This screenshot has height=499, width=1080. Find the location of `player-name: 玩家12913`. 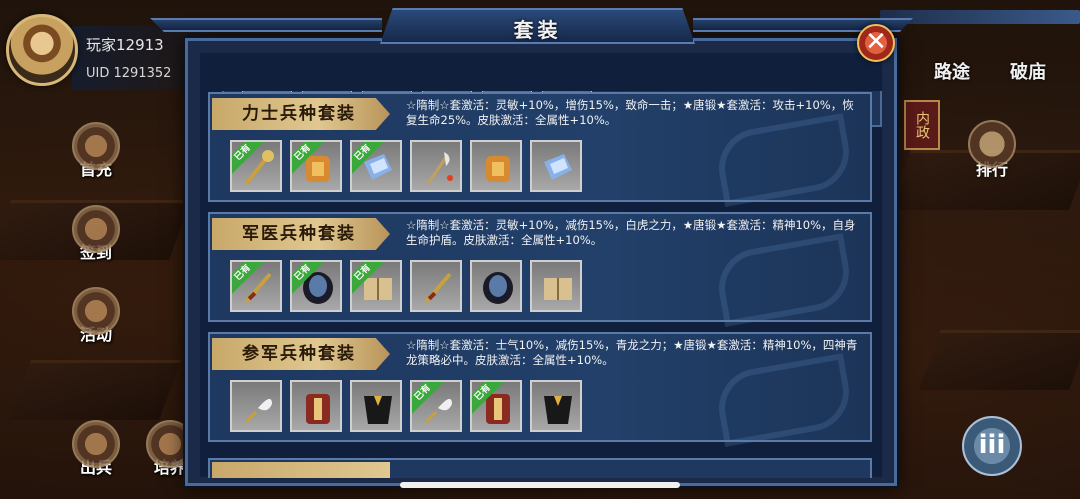

player-name: 玩家12913 is located at coordinates (125, 45).